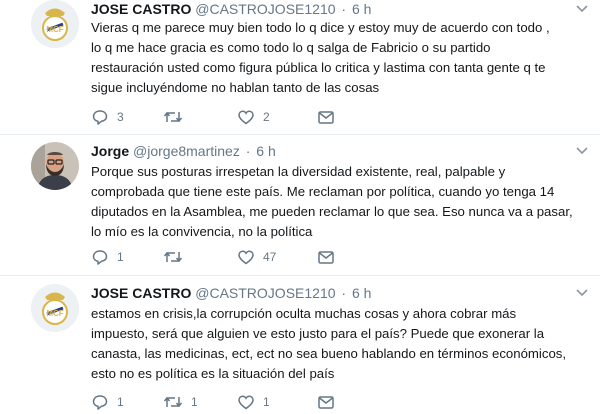 The width and height of the screenshot is (600, 414). I want to click on man-with-glasses-photo-icon, so click(55, 166).